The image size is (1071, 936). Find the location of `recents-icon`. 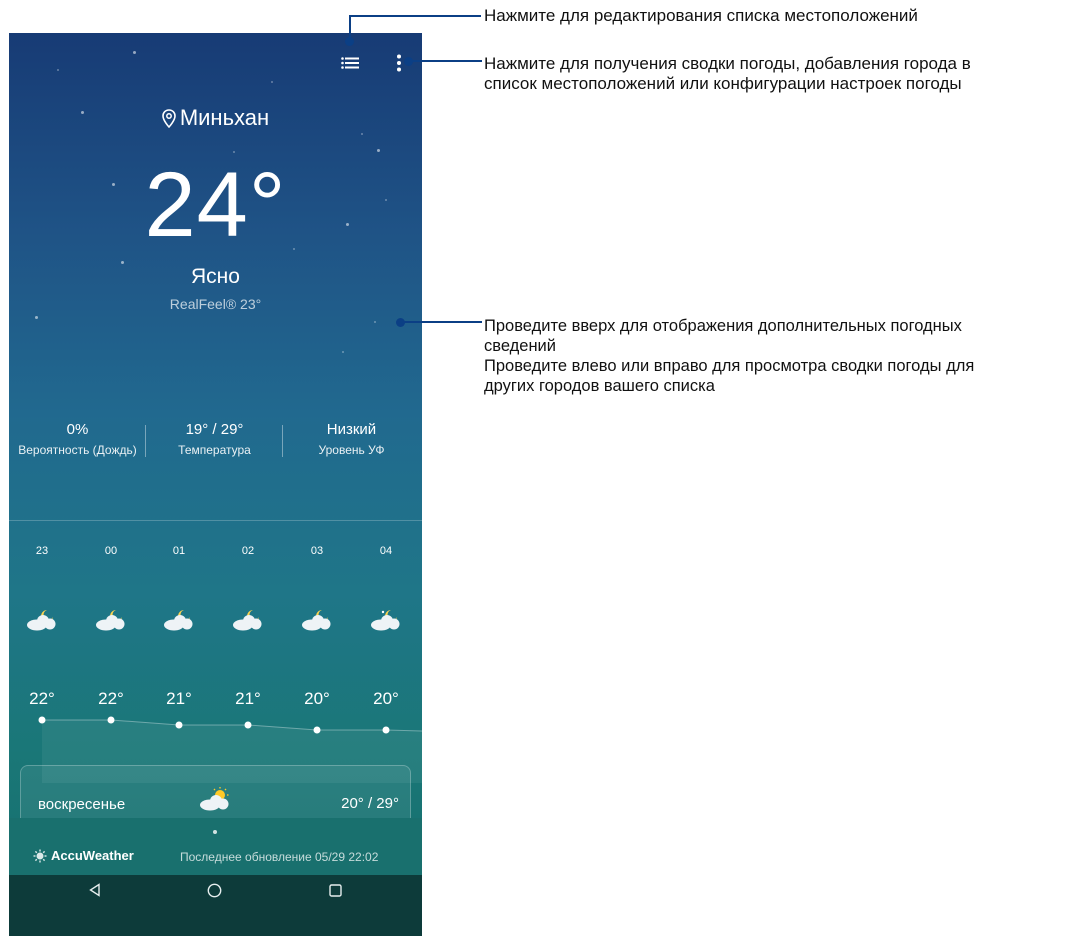

recents-icon is located at coordinates (335, 890).